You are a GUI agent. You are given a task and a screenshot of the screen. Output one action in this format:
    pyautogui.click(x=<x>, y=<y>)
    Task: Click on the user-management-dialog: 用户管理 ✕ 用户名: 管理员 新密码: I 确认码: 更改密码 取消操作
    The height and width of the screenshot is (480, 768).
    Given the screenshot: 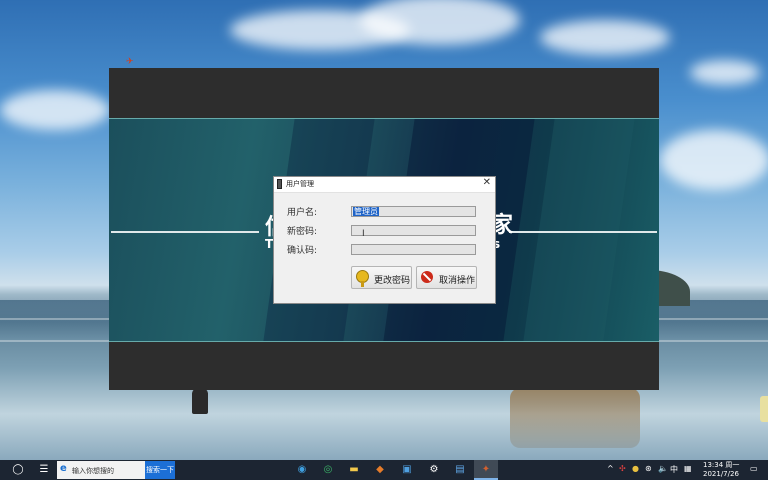 What is the action you would take?
    pyautogui.click(x=384, y=240)
    